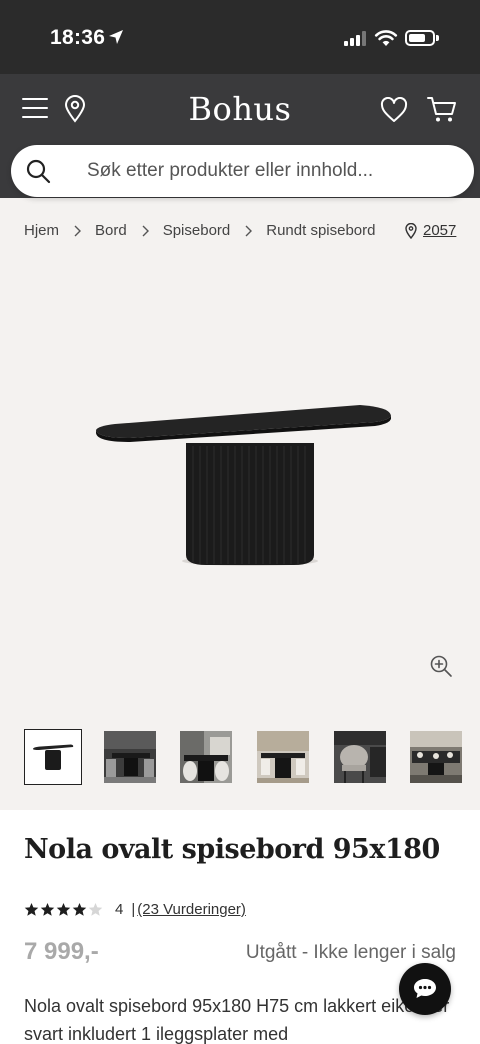  I want to click on search-icon, so click(38, 171).